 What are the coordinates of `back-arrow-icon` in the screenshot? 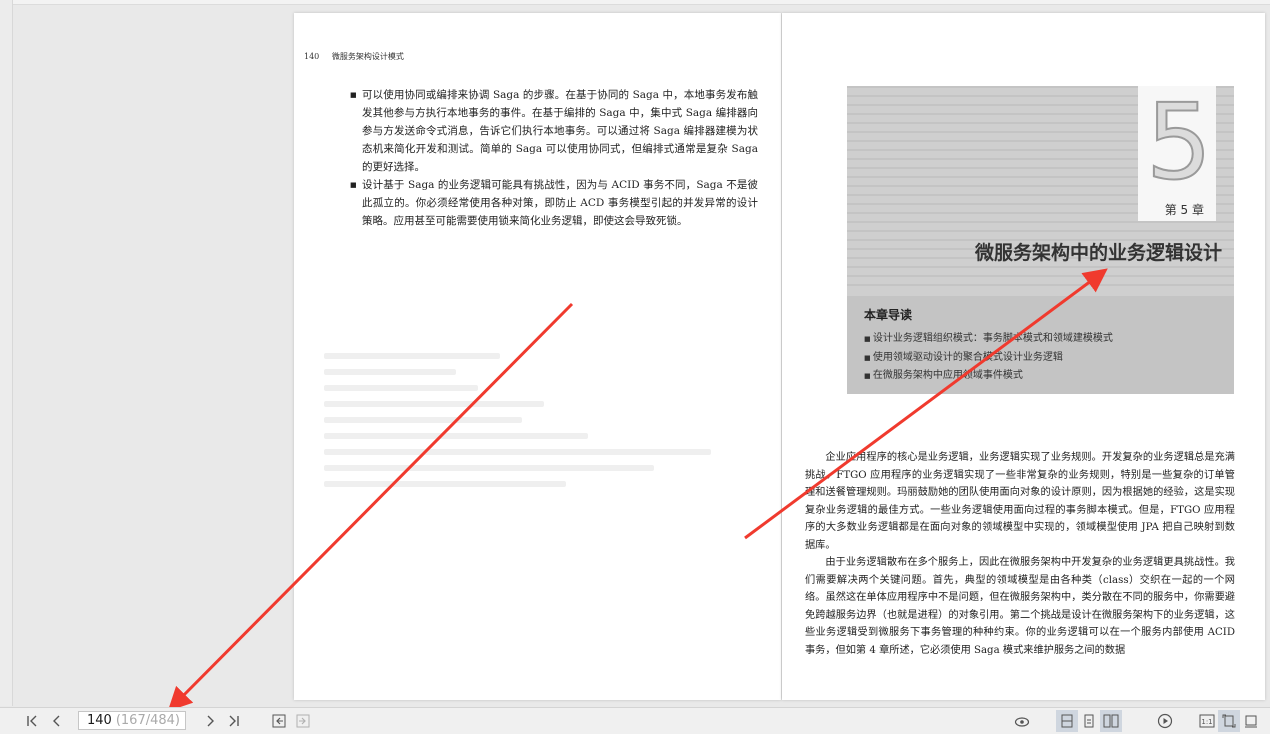 It's located at (279, 721).